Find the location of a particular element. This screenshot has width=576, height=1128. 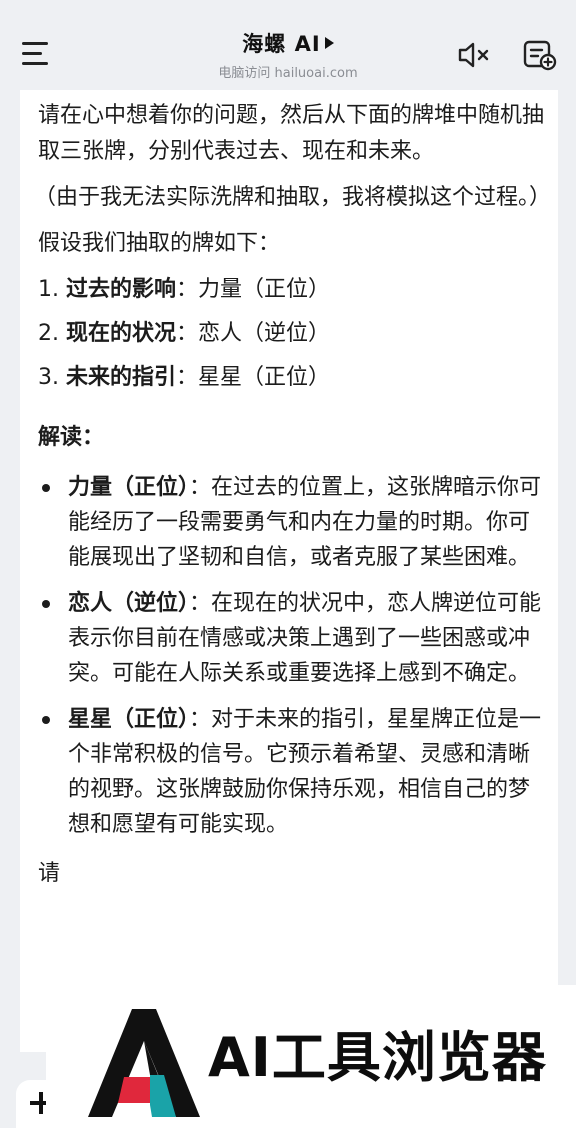

list-item: 2. 现在的状况：恋人（逆位） is located at coordinates (293, 334).